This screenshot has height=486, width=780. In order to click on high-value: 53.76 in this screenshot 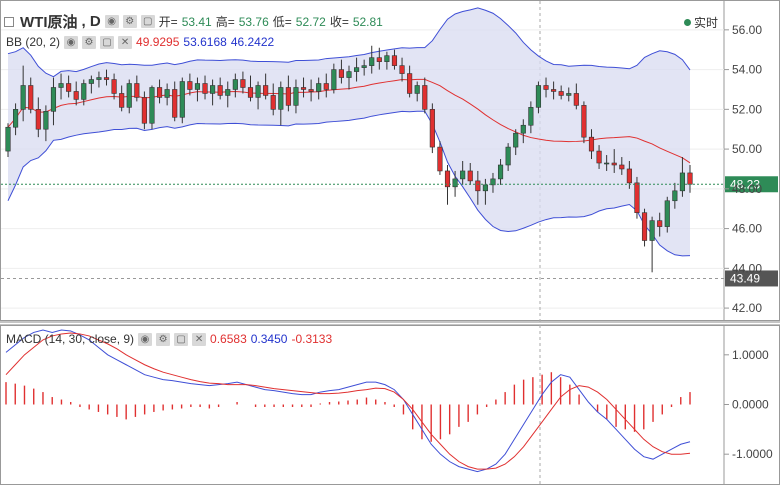, I will do `click(253, 21)`.